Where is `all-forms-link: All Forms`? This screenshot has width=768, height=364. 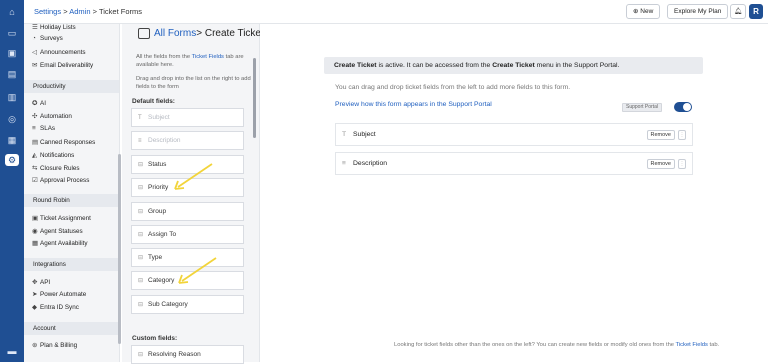
all-forms-link: All Forms is located at coordinates (175, 33).